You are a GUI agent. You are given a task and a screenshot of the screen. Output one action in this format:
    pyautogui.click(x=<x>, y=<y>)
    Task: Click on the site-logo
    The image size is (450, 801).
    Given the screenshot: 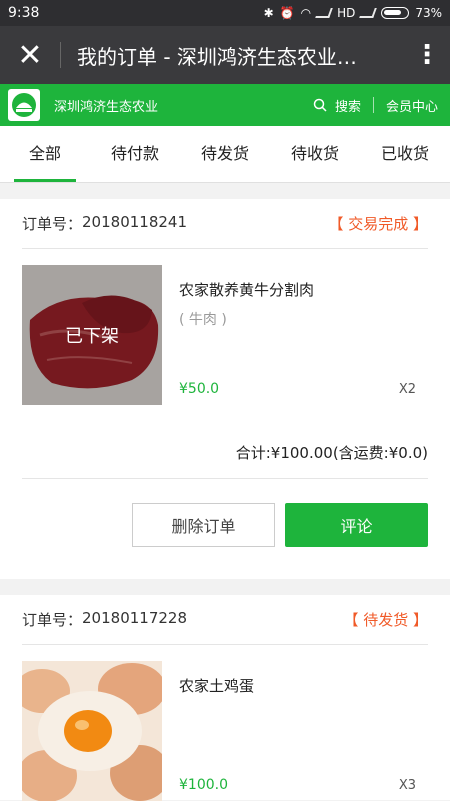 What is the action you would take?
    pyautogui.click(x=24, y=105)
    